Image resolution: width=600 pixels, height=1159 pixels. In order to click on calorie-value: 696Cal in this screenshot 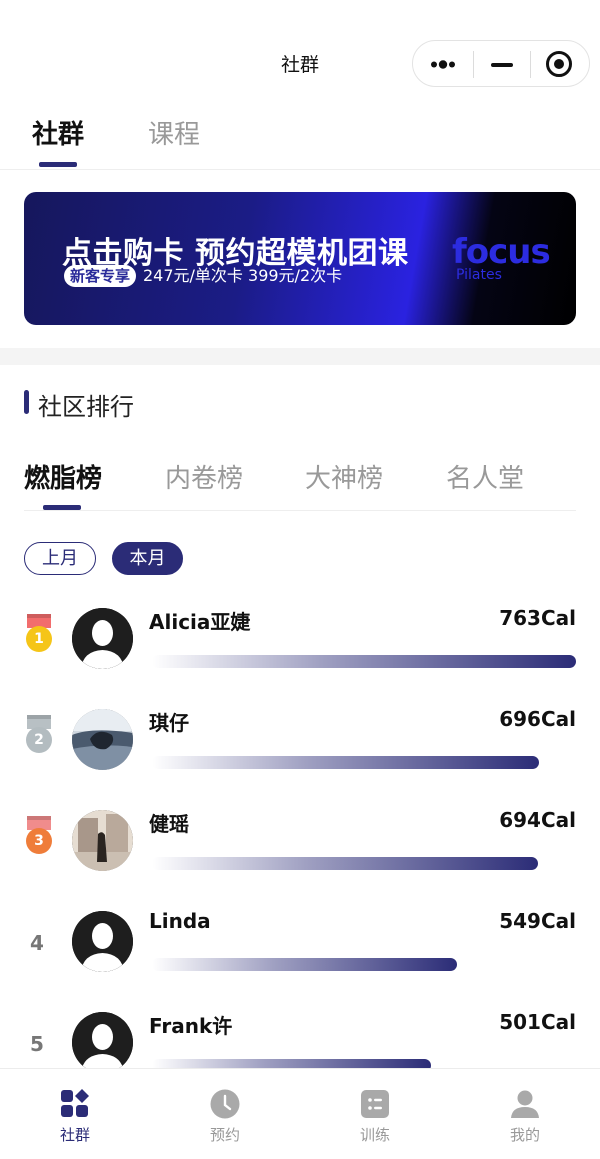, I will do `click(537, 719)`.